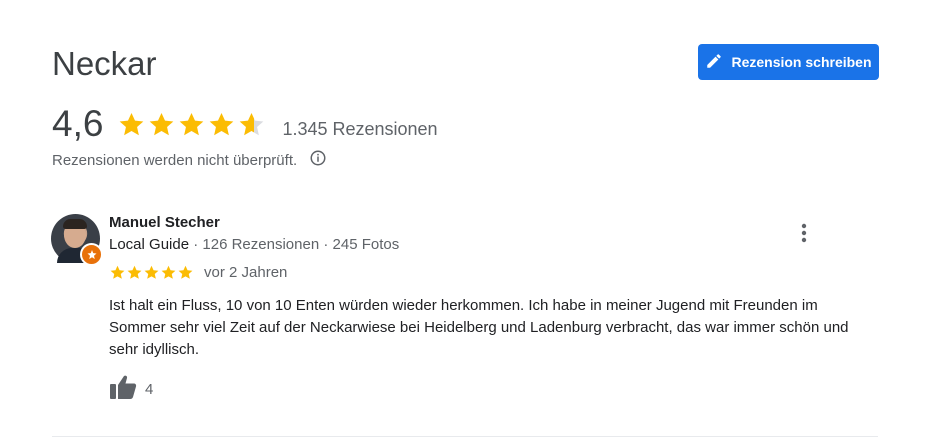 The height and width of the screenshot is (444, 930). I want to click on write-review-button: Rezension schreiben, so click(788, 62).